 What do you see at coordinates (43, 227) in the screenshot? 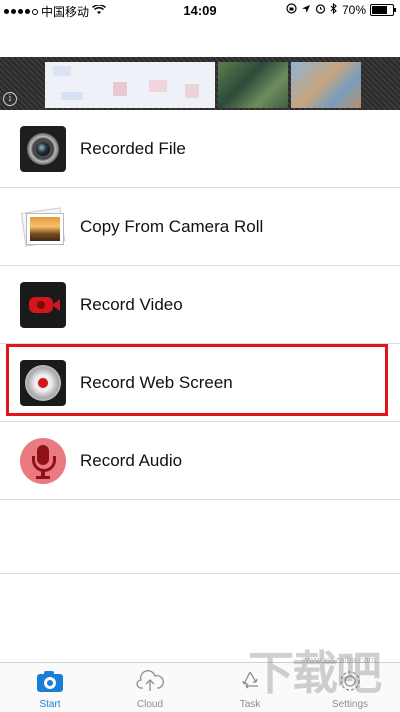
I see `photos-icon` at bounding box center [43, 227].